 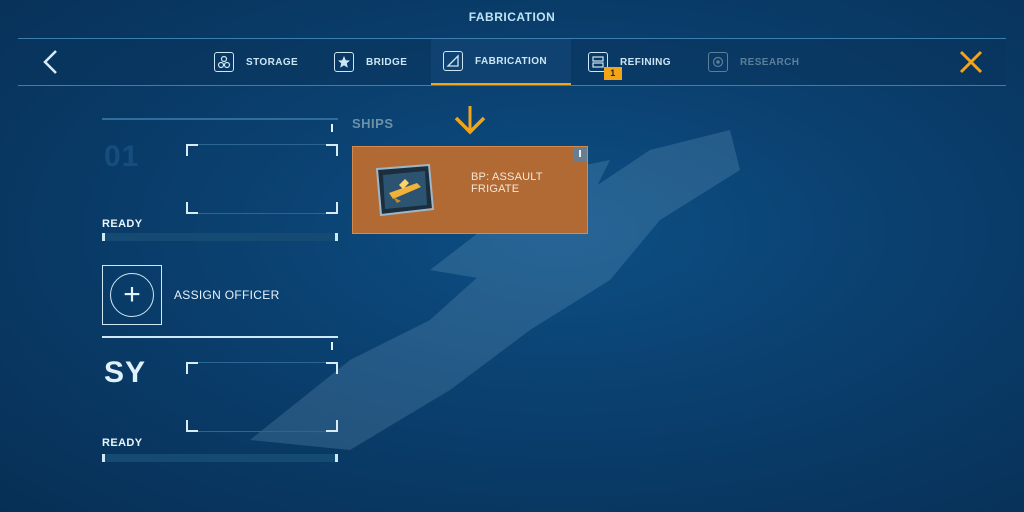 I want to click on tab-research-label: RESEARCH, so click(x=770, y=62).